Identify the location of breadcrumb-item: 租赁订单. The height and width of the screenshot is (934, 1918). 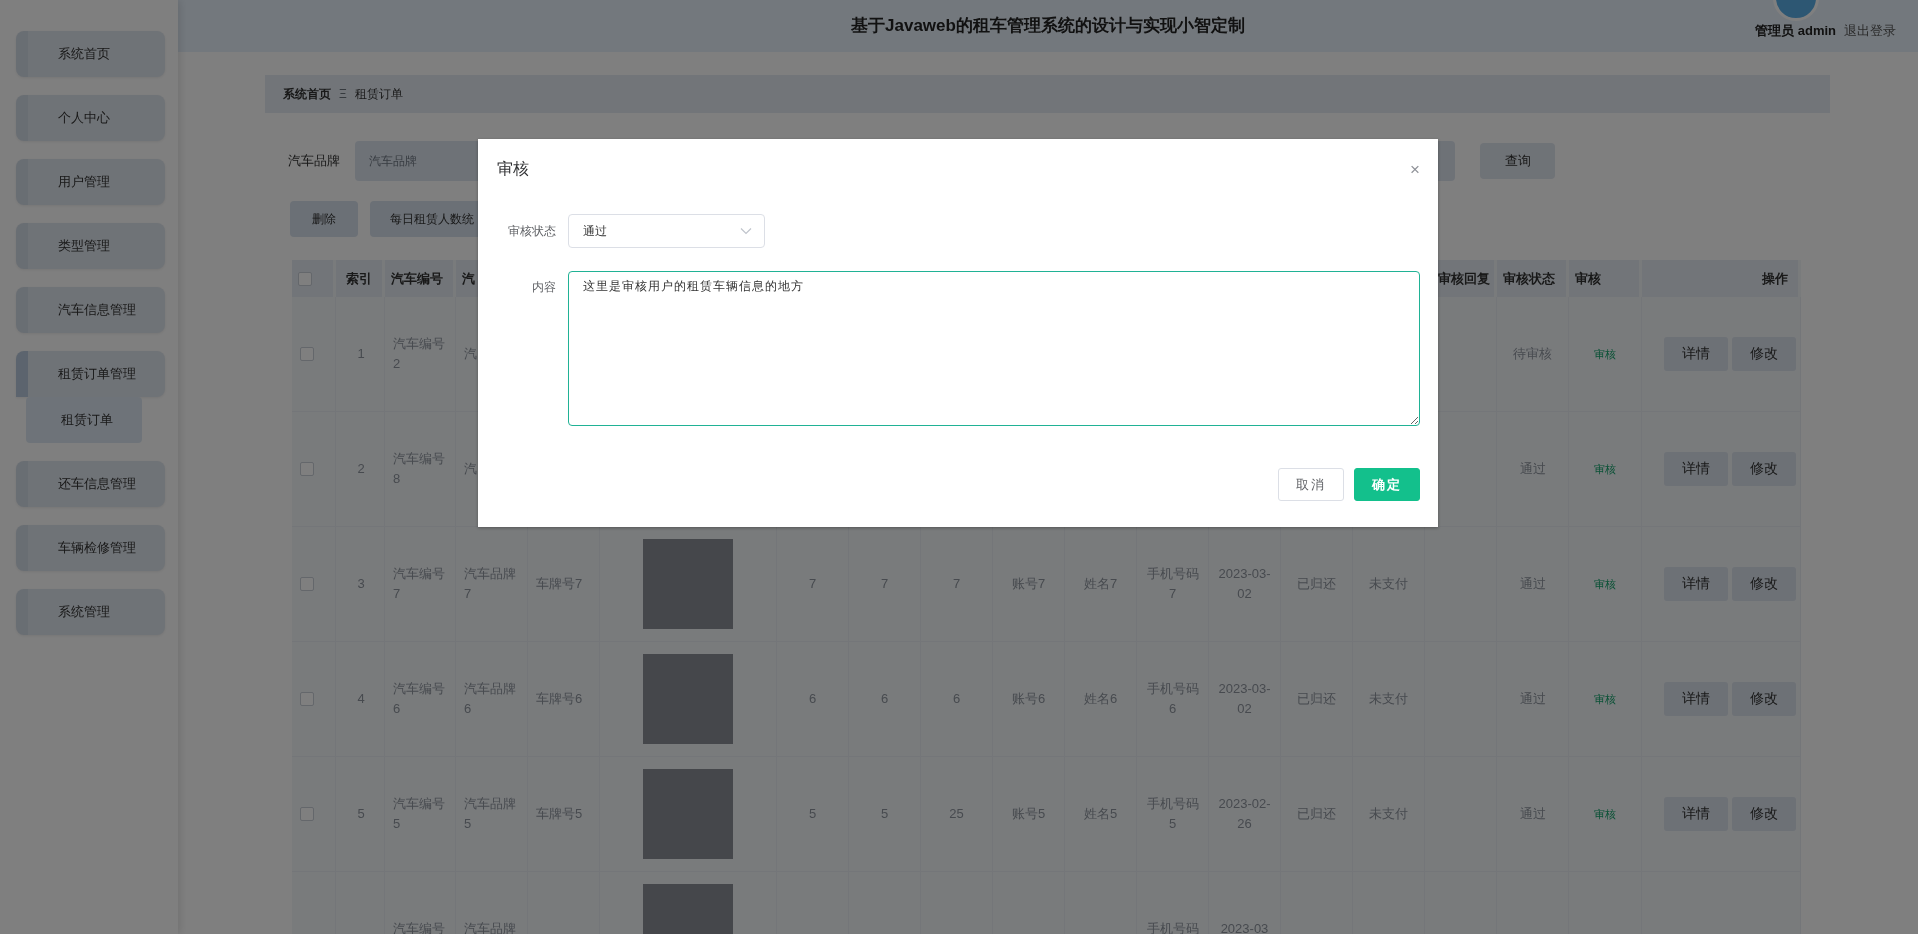
(378, 94).